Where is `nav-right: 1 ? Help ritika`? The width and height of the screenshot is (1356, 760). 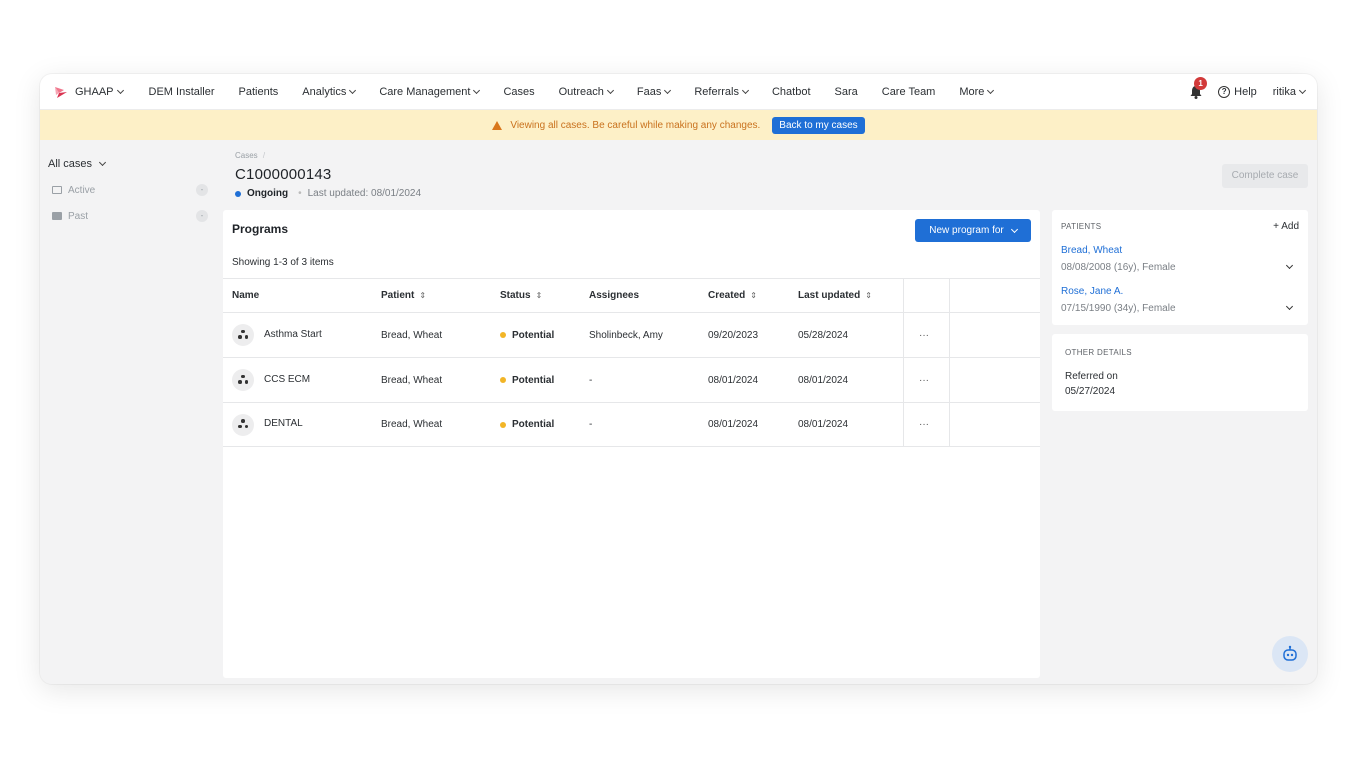
nav-right: 1 ? Help ritika is located at coordinates (1247, 92).